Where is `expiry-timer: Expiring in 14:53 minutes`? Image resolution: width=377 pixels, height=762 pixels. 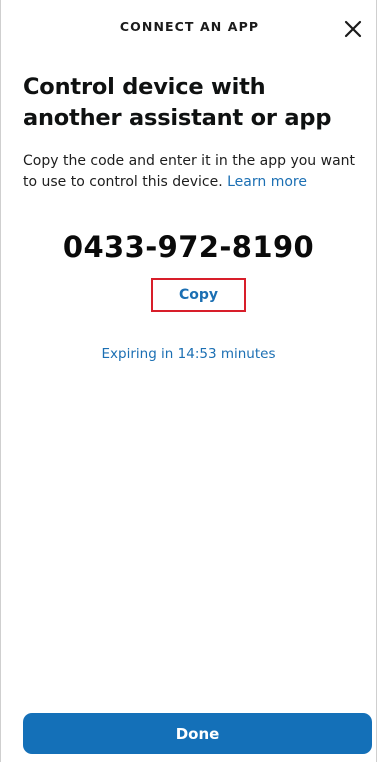 expiry-timer: Expiring in 14:53 minutes is located at coordinates (188, 354).